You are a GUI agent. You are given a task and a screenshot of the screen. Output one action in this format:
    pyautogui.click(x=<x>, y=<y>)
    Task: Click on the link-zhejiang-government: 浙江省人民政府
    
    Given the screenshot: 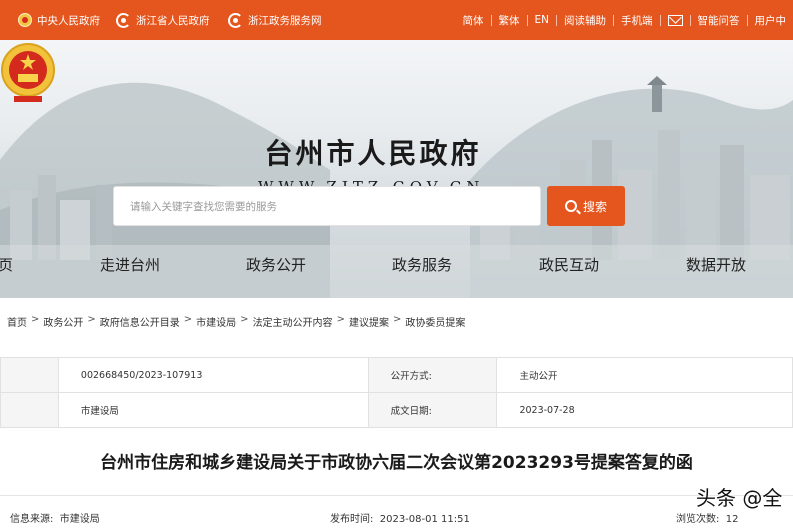 What is the action you would take?
    pyautogui.click(x=163, y=20)
    